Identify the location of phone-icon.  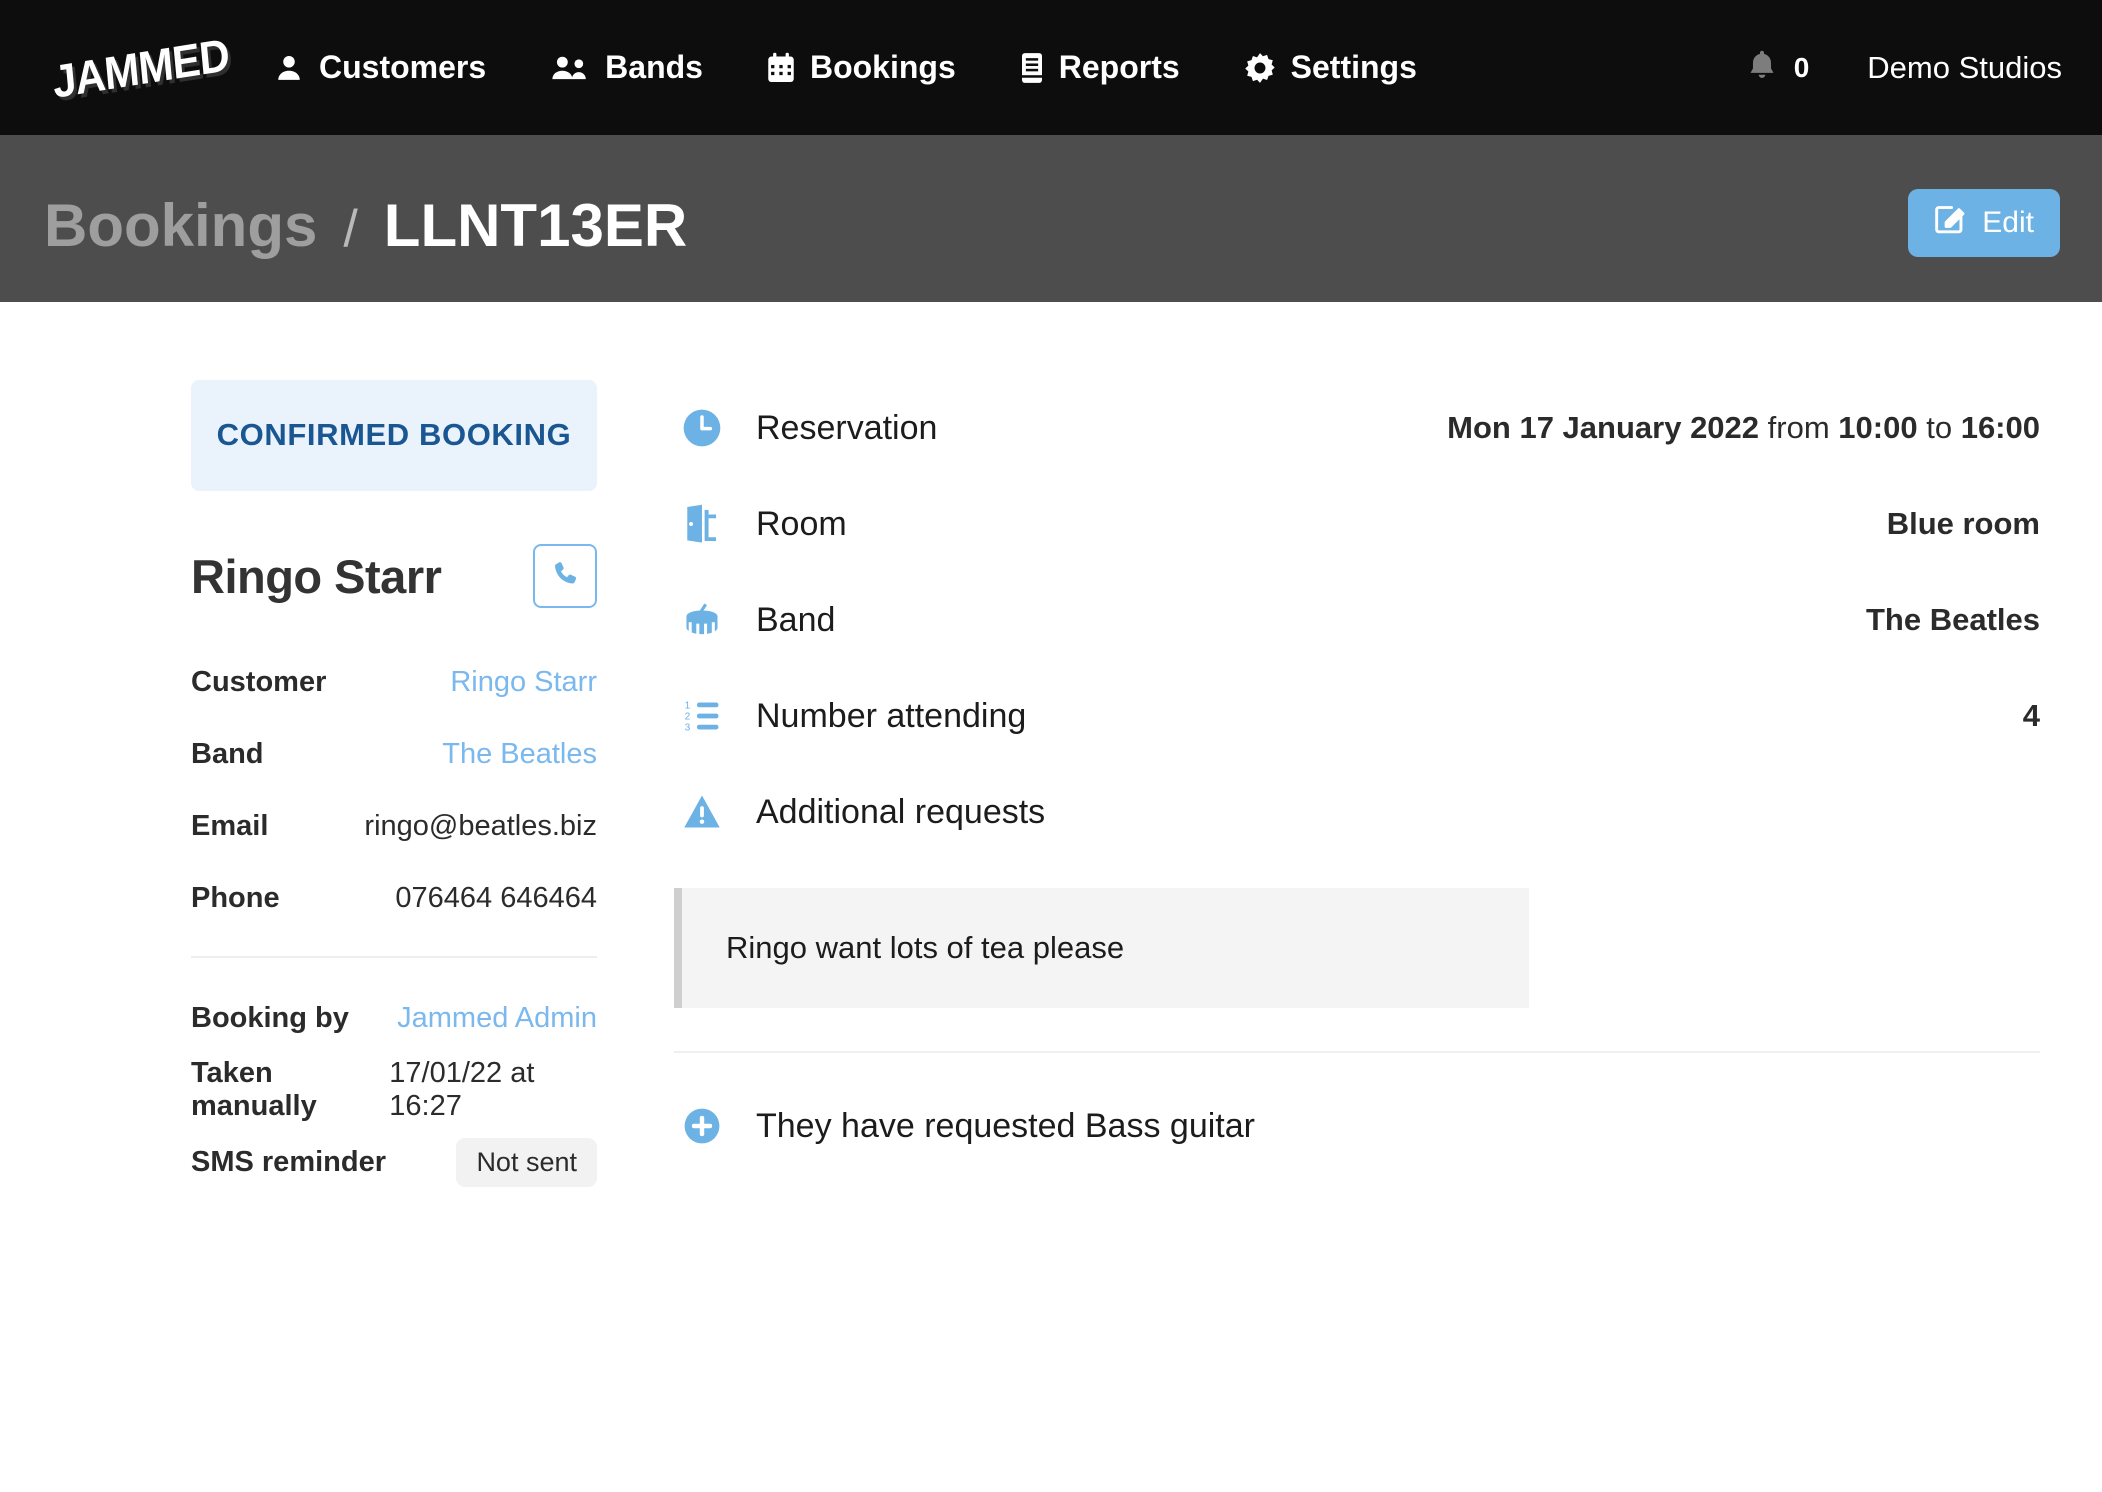
(565, 576).